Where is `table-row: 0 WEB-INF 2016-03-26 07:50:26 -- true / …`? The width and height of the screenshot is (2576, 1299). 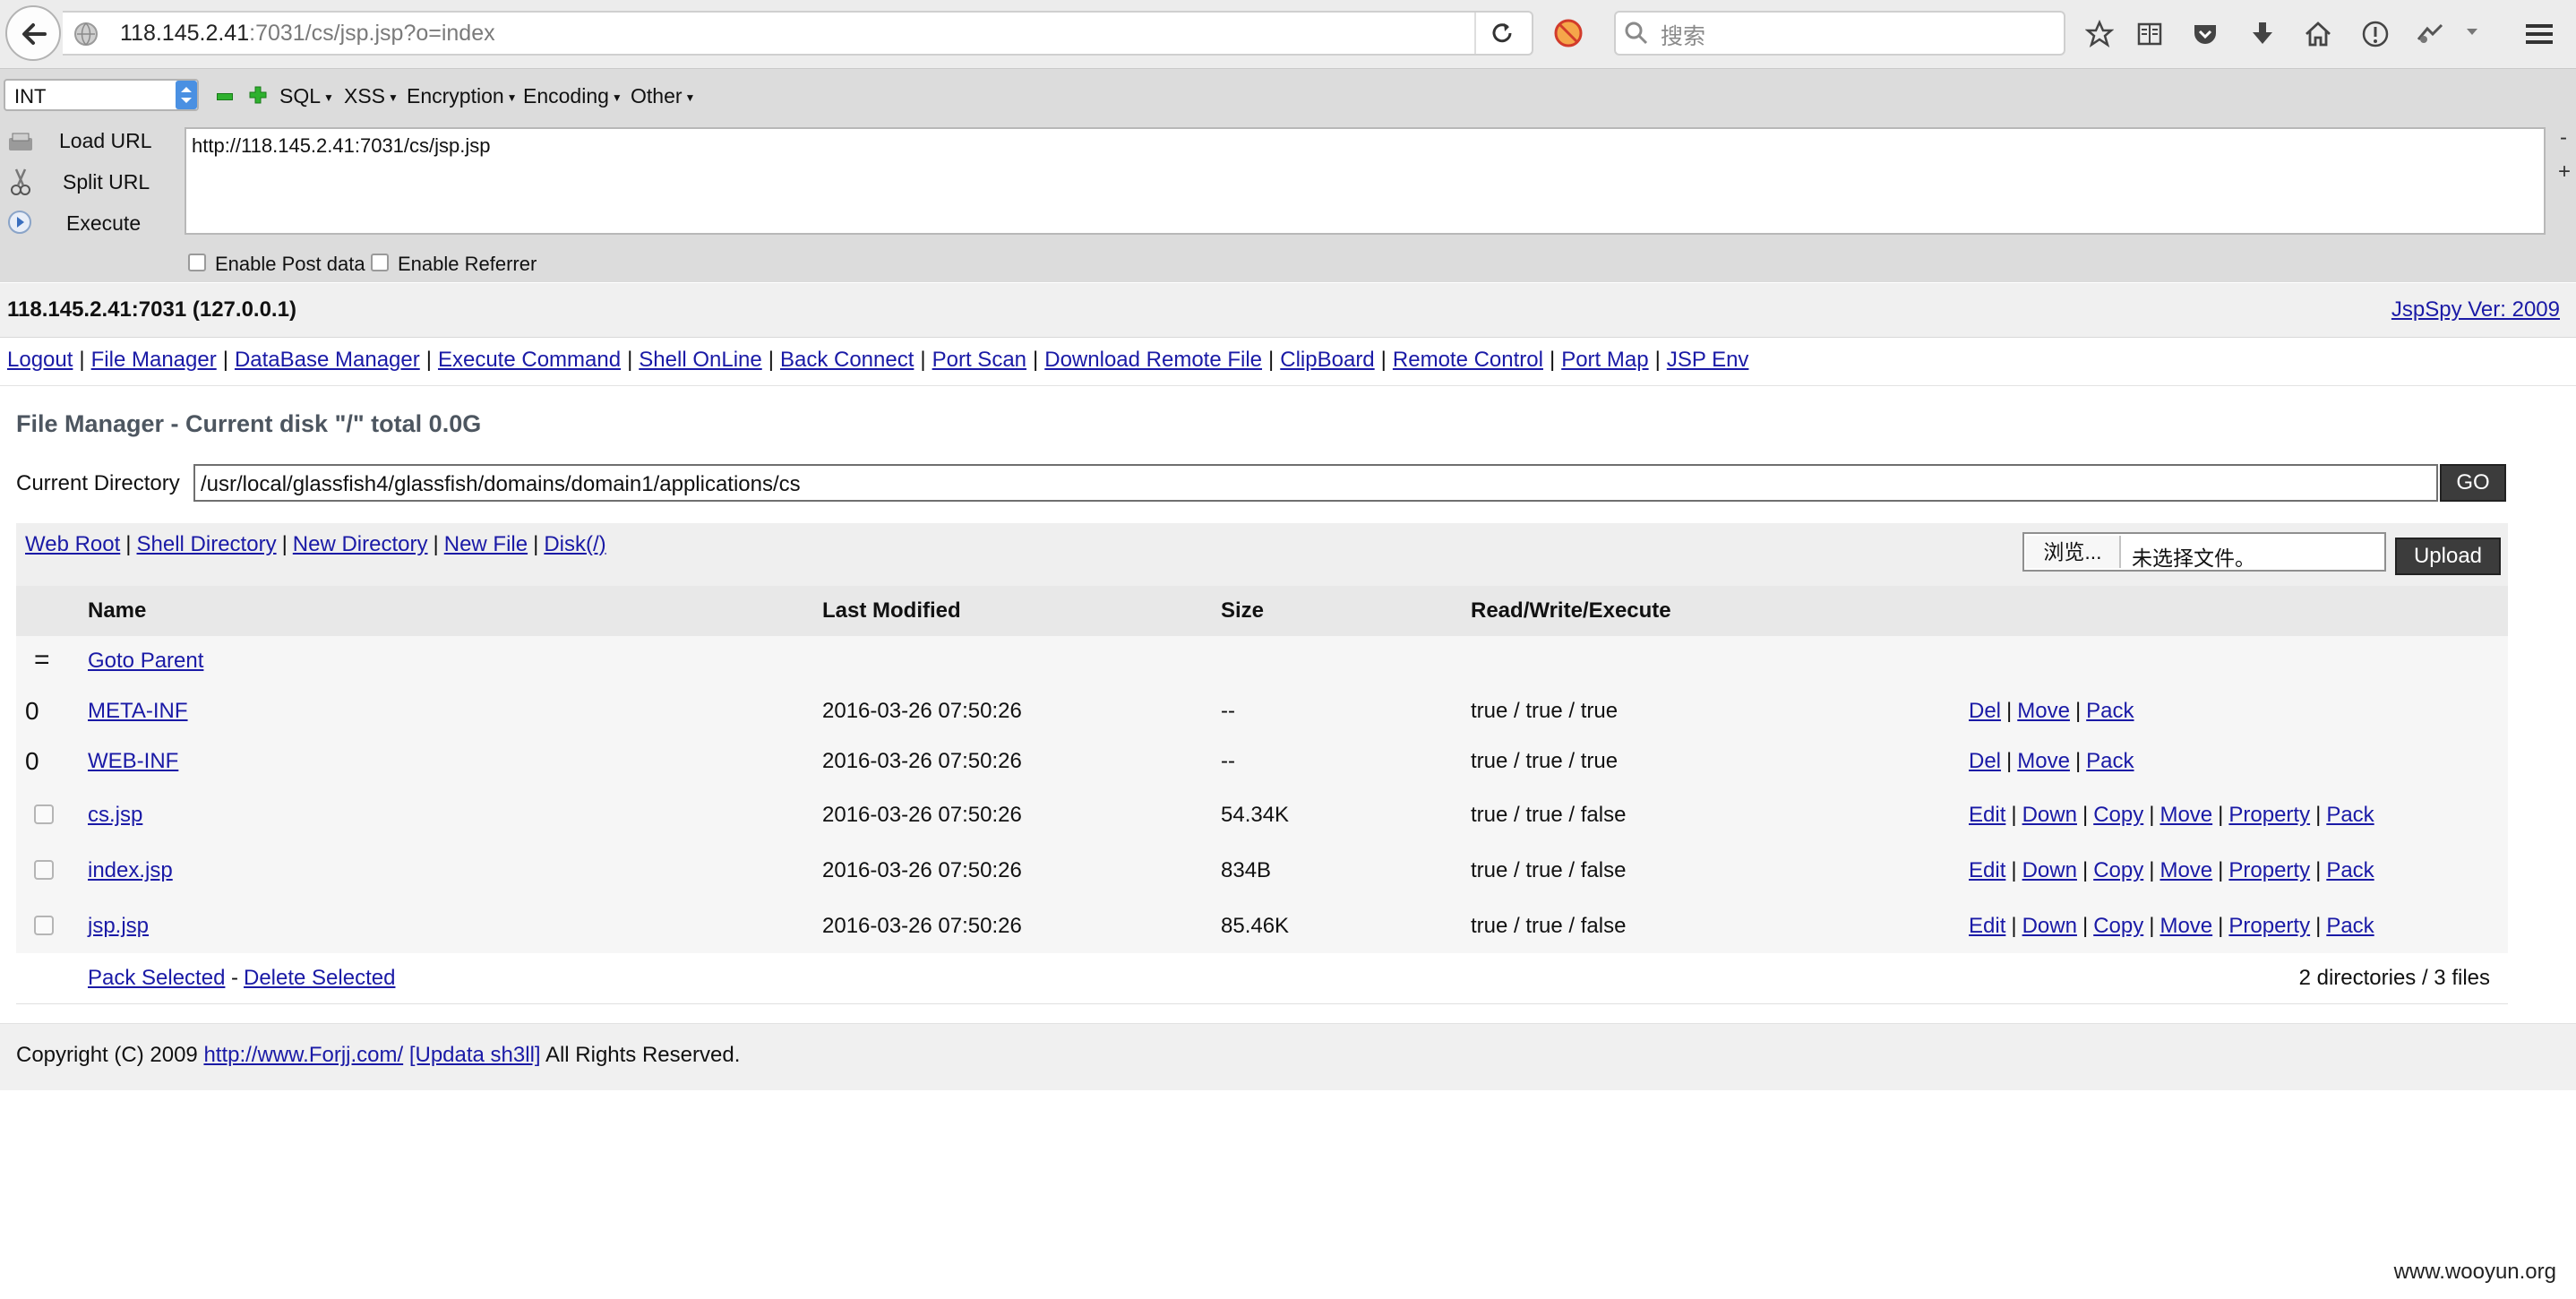 table-row: 0 WEB-INF 2016-03-26 07:50:26 -- true / … is located at coordinates (1262, 762).